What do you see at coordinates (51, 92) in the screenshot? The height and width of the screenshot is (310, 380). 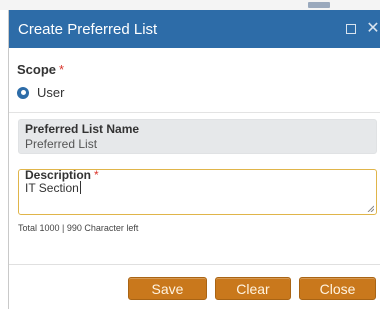 I see `scope-option-label: User` at bounding box center [51, 92].